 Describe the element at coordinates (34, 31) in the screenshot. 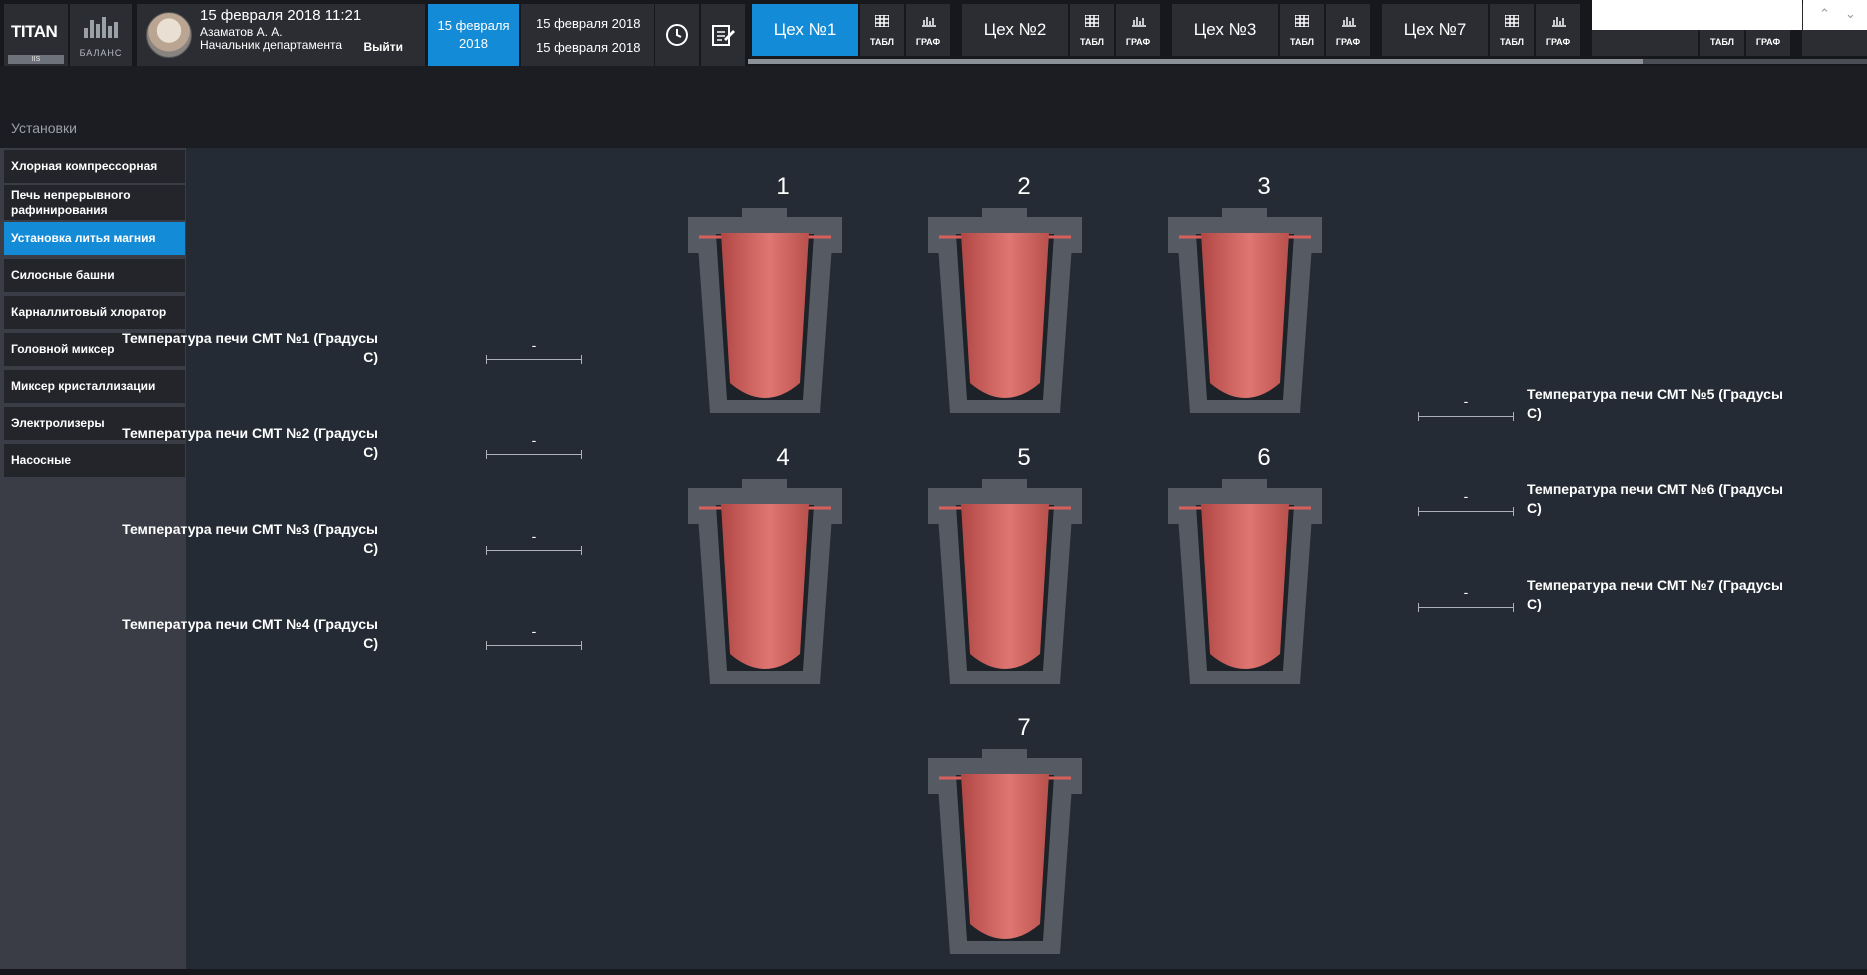

I see `logo-text: TITAN` at that location.